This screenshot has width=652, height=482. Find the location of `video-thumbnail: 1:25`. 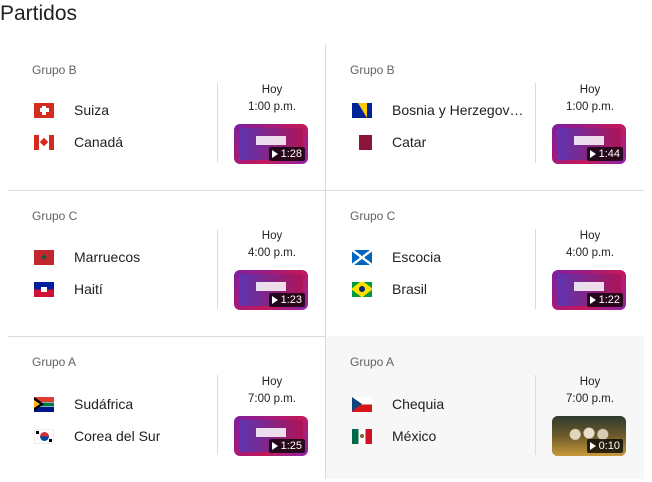

video-thumbnail: 1:25 is located at coordinates (271, 436).